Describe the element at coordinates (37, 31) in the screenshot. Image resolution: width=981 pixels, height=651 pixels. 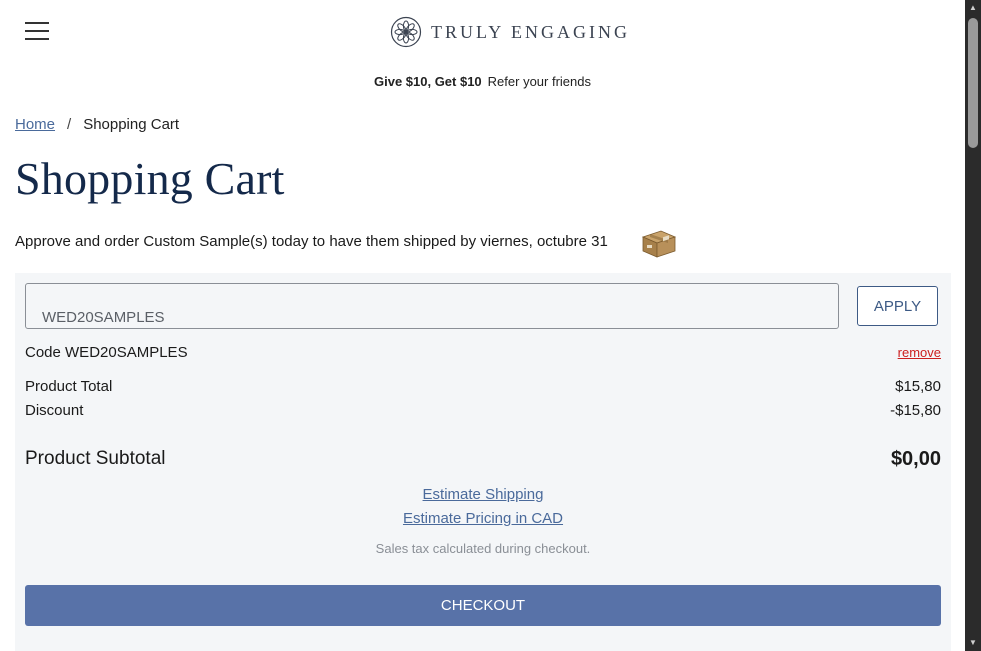
I see `hamburger-menu-icon` at that location.